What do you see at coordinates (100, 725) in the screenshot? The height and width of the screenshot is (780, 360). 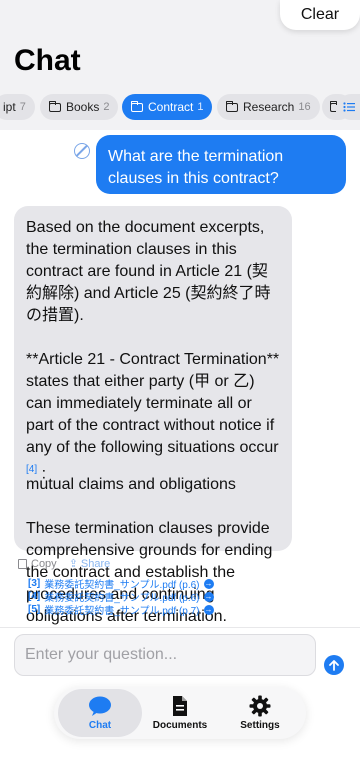 I see `tab-label: Chat` at bounding box center [100, 725].